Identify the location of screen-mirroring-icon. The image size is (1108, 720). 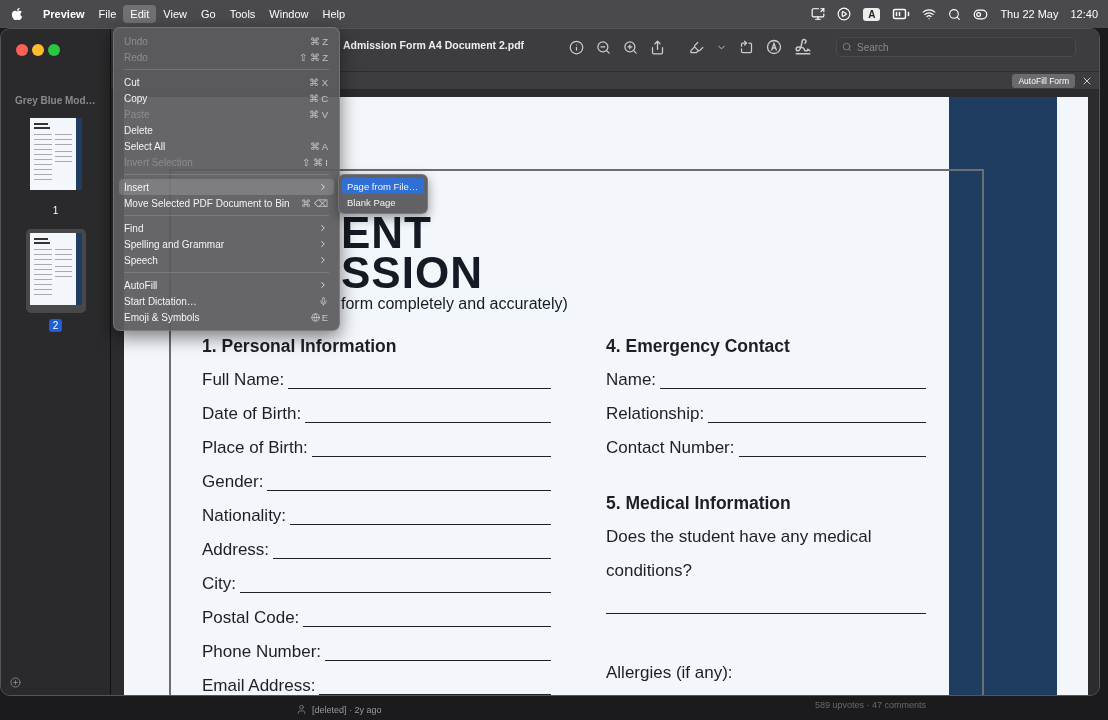
(818, 14).